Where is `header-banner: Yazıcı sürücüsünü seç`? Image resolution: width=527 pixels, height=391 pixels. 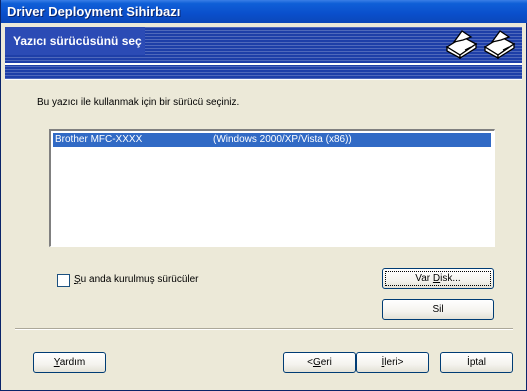 header-banner: Yazıcı sürücüsünü seç is located at coordinates (263, 53).